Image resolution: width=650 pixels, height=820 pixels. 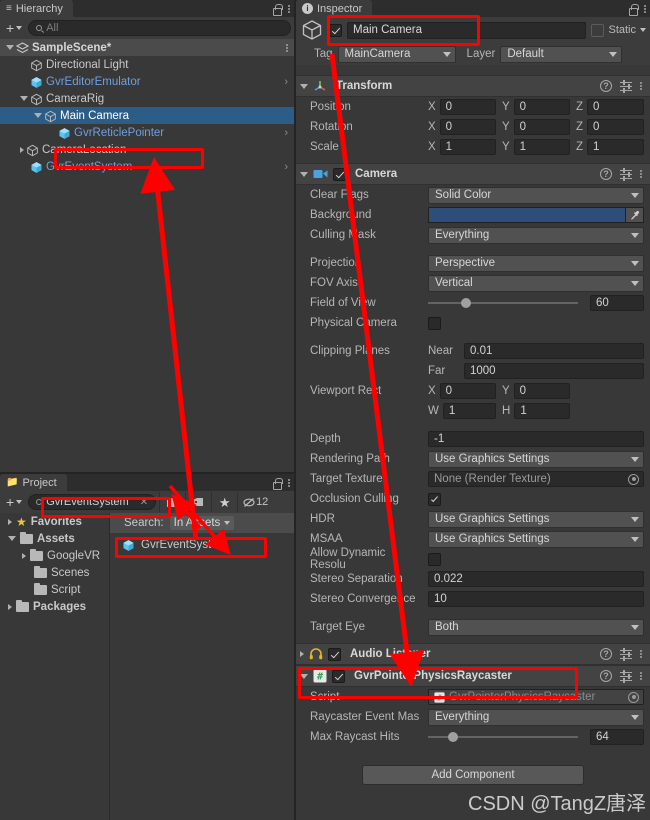 I want to click on component-header-camera: Camera?, so click(x=473, y=174).